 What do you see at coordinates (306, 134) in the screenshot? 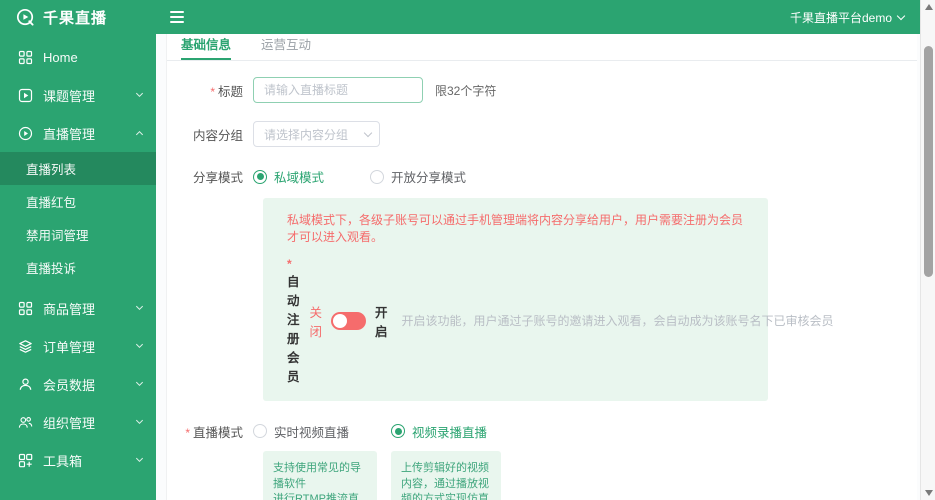
I see `select-placeholder: 请选择内容分组` at bounding box center [306, 134].